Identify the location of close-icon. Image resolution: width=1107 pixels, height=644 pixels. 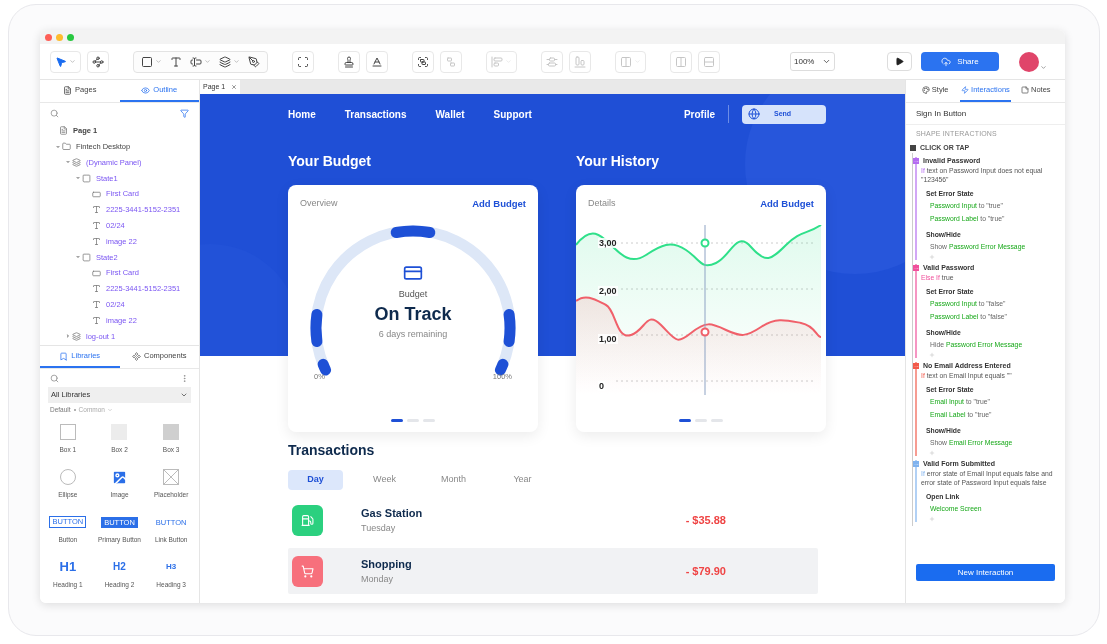
(234, 87).